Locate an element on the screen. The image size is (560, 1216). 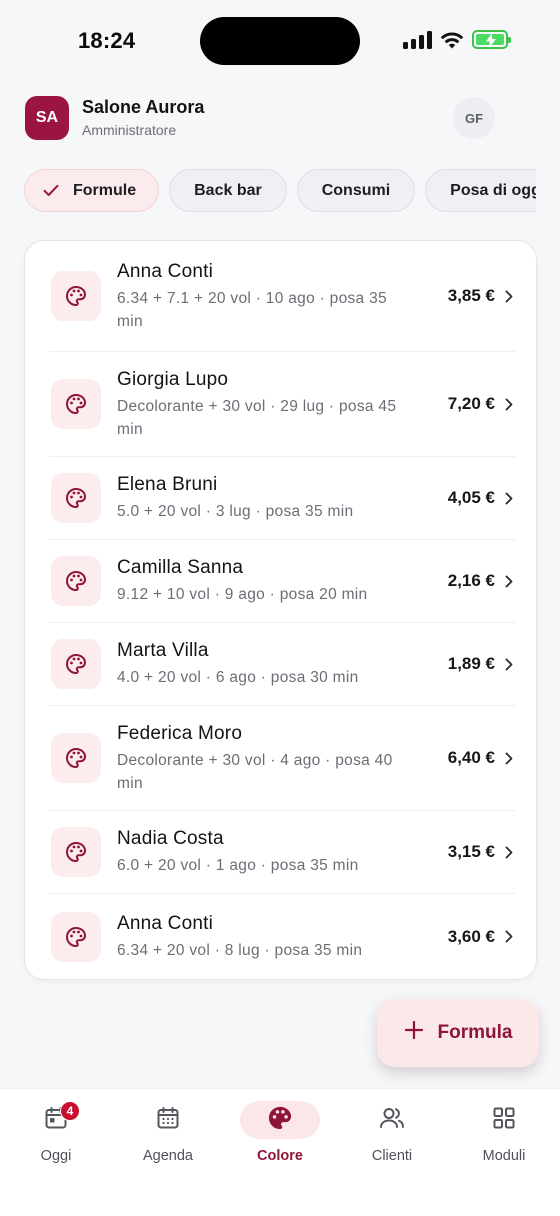
status-icons is located at coordinates (457, 39).